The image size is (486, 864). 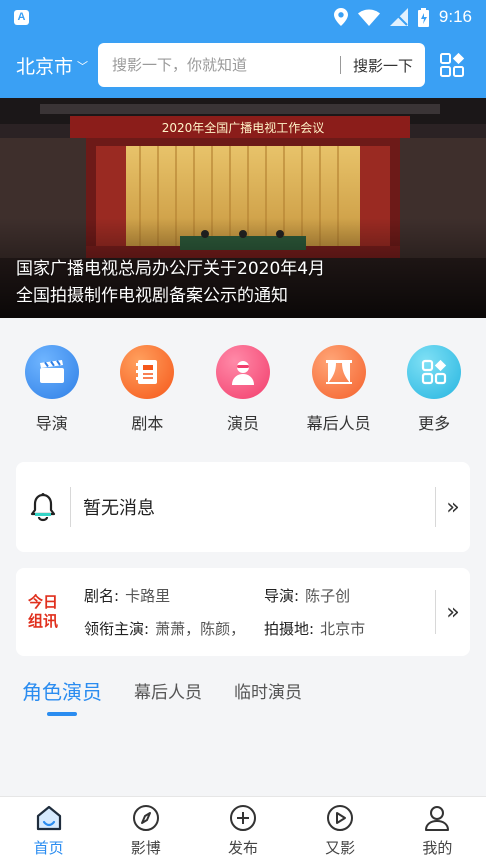 What do you see at coordinates (174, 595) in the screenshot?
I see `drama-name-field: 剧名: 卡路里` at bounding box center [174, 595].